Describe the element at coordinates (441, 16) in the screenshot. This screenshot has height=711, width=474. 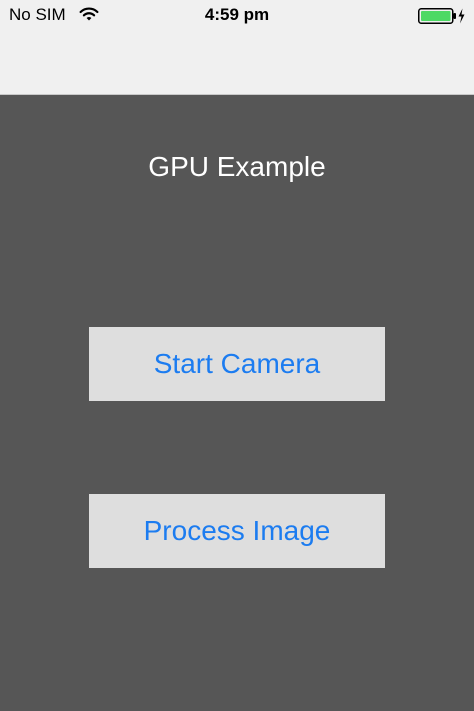
I see `battery-charging-icon` at that location.